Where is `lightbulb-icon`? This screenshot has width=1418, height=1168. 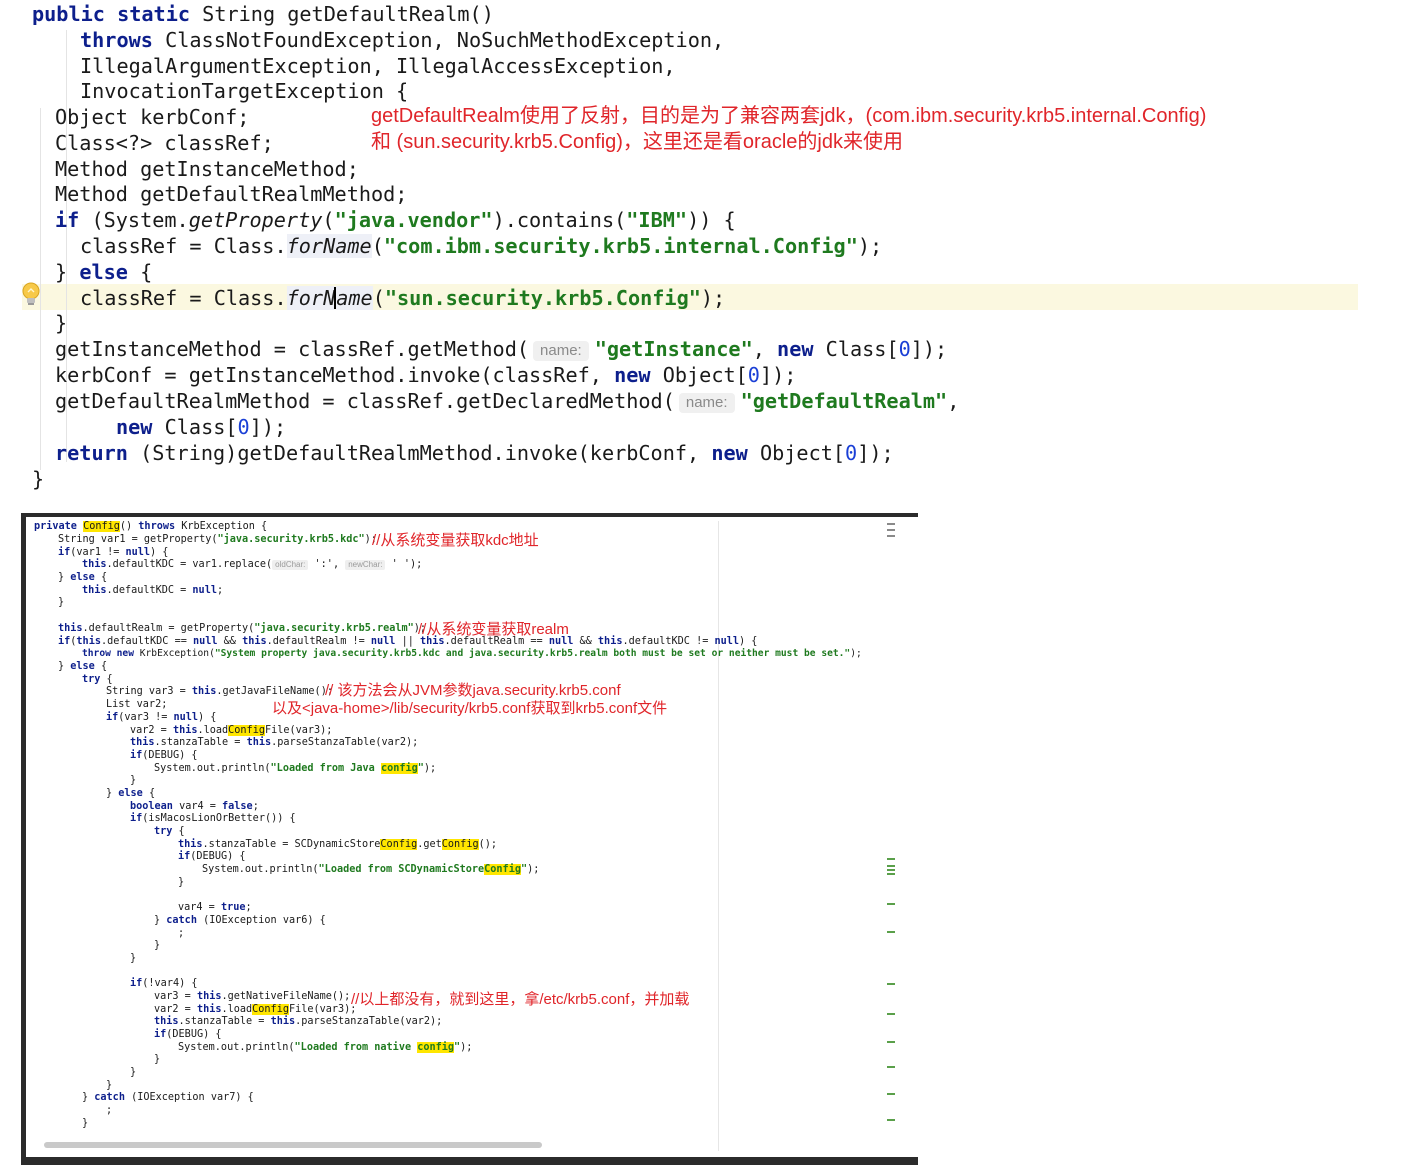
lightbulb-icon is located at coordinates (31, 294).